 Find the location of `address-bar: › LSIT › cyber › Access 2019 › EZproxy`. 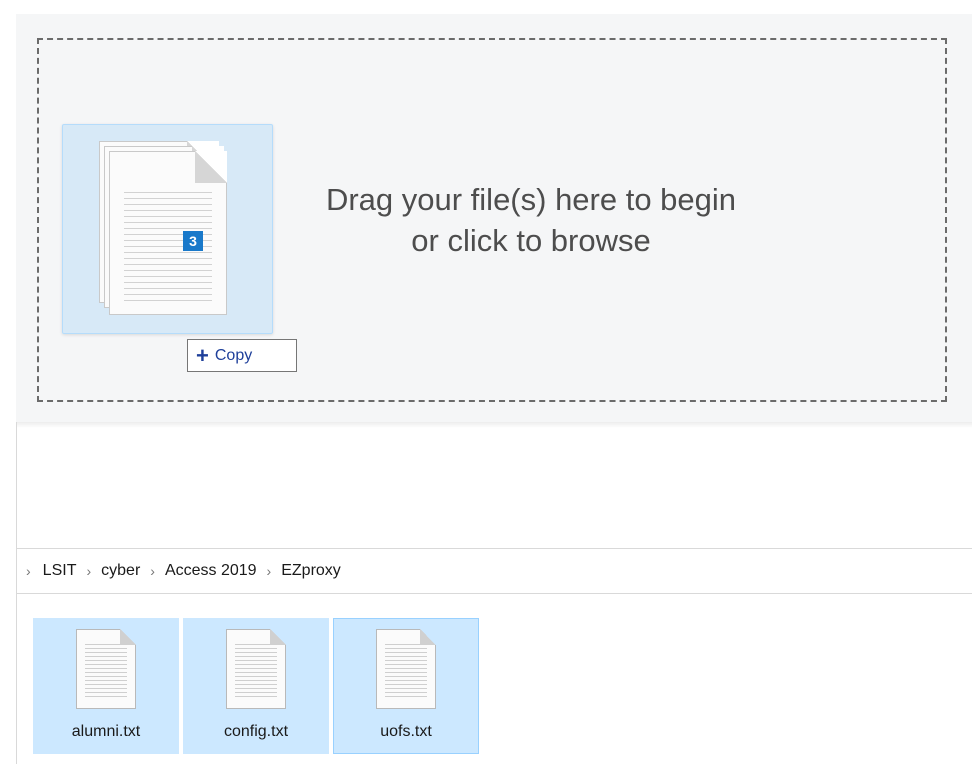

address-bar: › LSIT › cyber › Access 2019 › EZproxy is located at coordinates (494, 571).